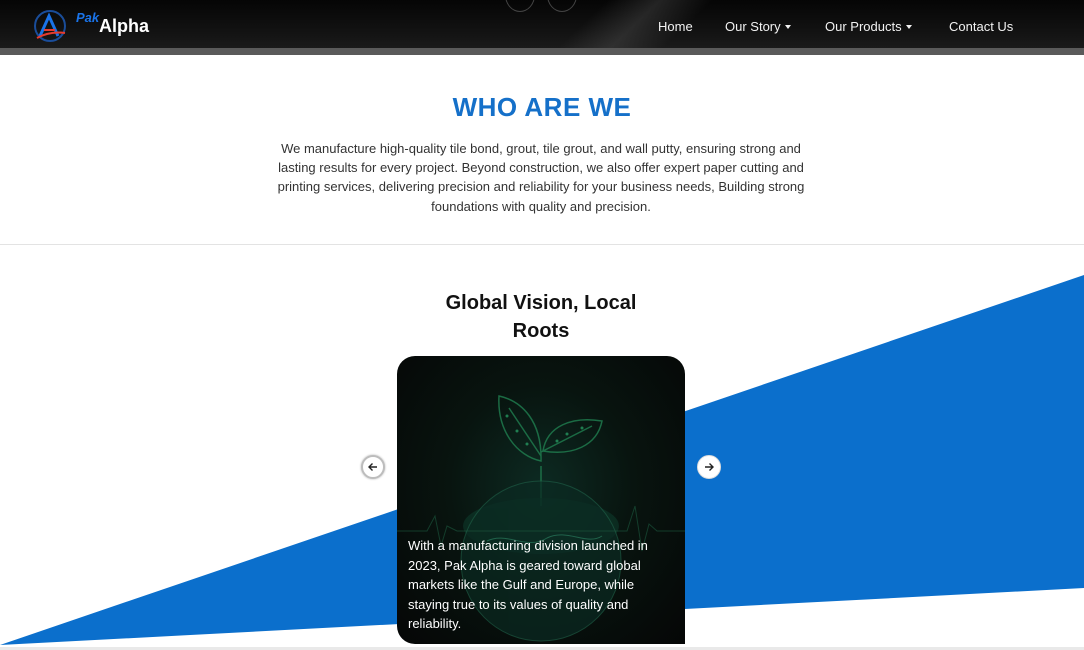 The width and height of the screenshot is (1084, 650). I want to click on nav-item-label: Our Products, so click(863, 26).